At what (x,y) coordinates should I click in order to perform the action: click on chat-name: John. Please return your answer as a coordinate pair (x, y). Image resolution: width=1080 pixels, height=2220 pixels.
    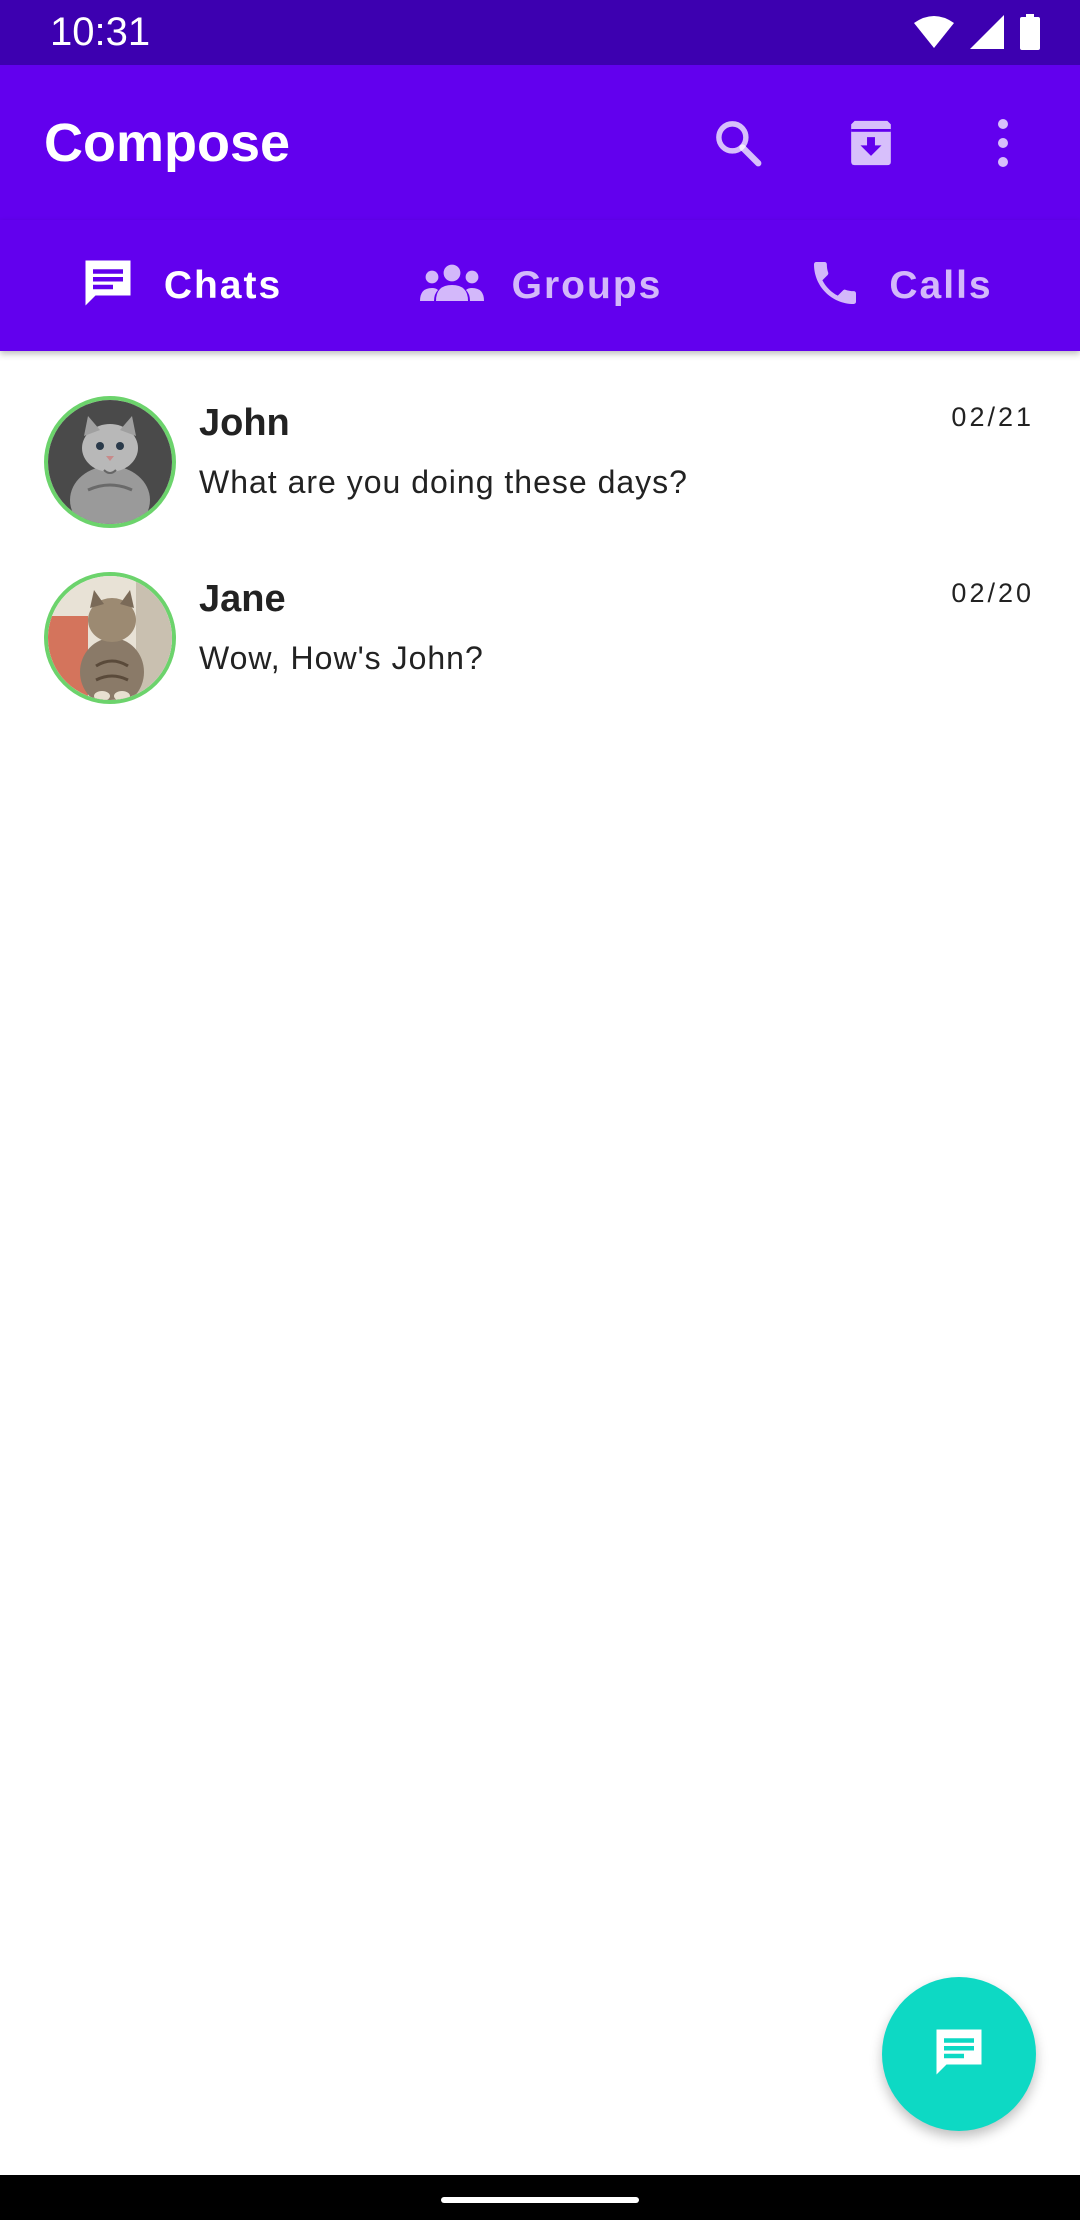
    Looking at the image, I should click on (244, 423).